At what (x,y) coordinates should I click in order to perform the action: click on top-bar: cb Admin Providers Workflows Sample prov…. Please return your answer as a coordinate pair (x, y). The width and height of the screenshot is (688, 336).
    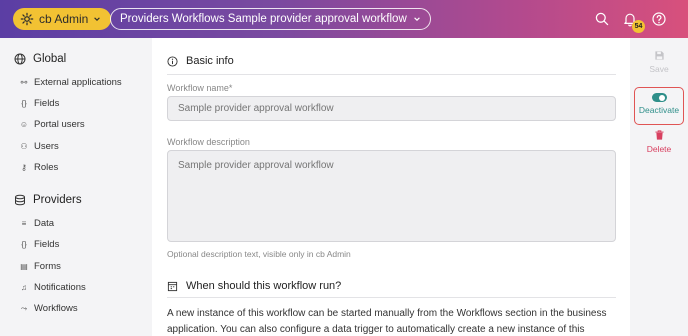
    Looking at the image, I should click on (344, 19).